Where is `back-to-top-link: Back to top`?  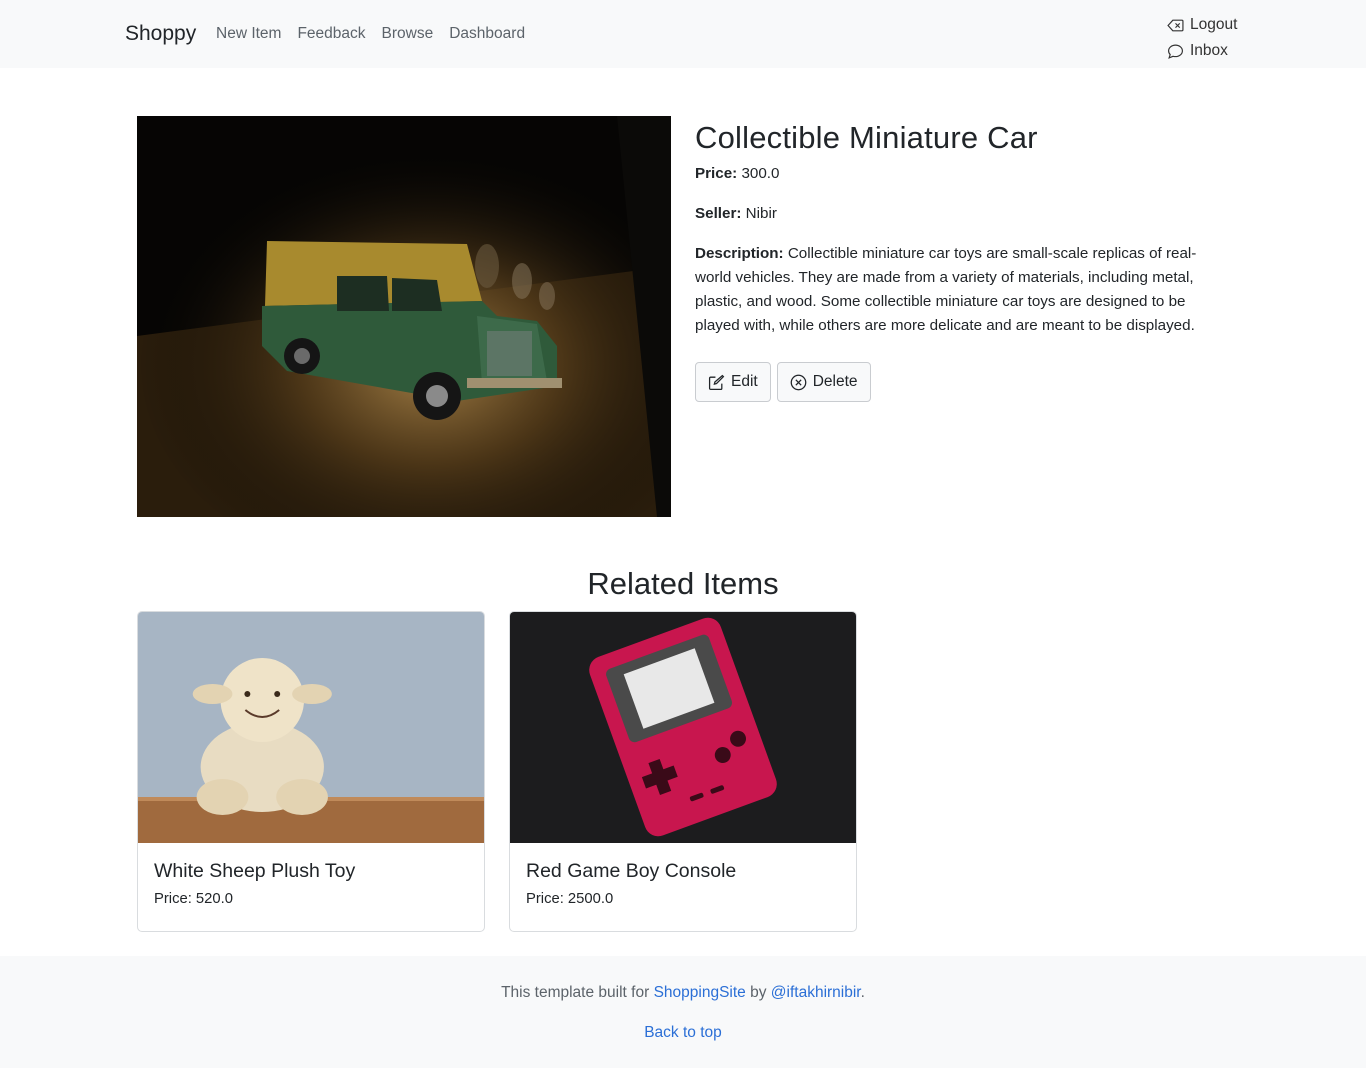 back-to-top-link: Back to top is located at coordinates (683, 1032).